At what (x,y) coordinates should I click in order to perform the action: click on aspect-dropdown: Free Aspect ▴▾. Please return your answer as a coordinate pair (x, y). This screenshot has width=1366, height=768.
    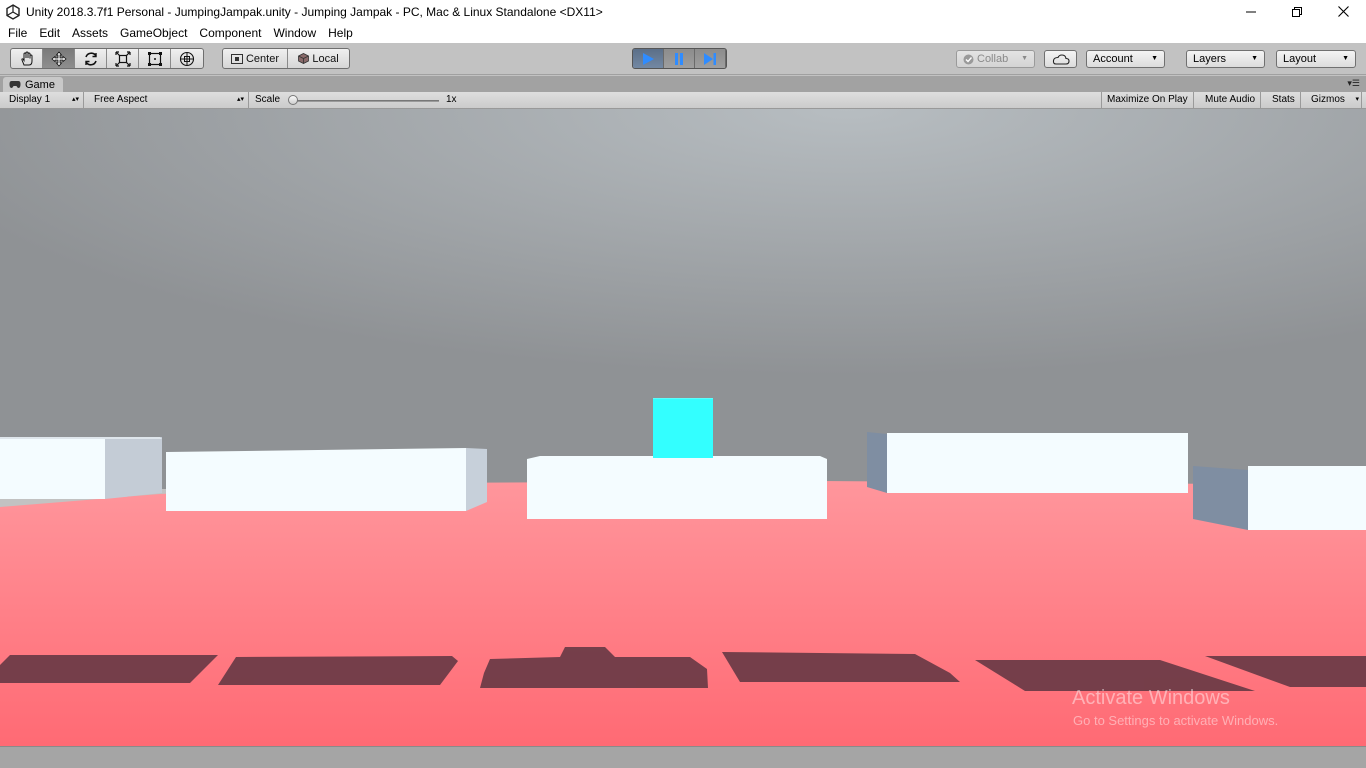
    Looking at the image, I should click on (169, 100).